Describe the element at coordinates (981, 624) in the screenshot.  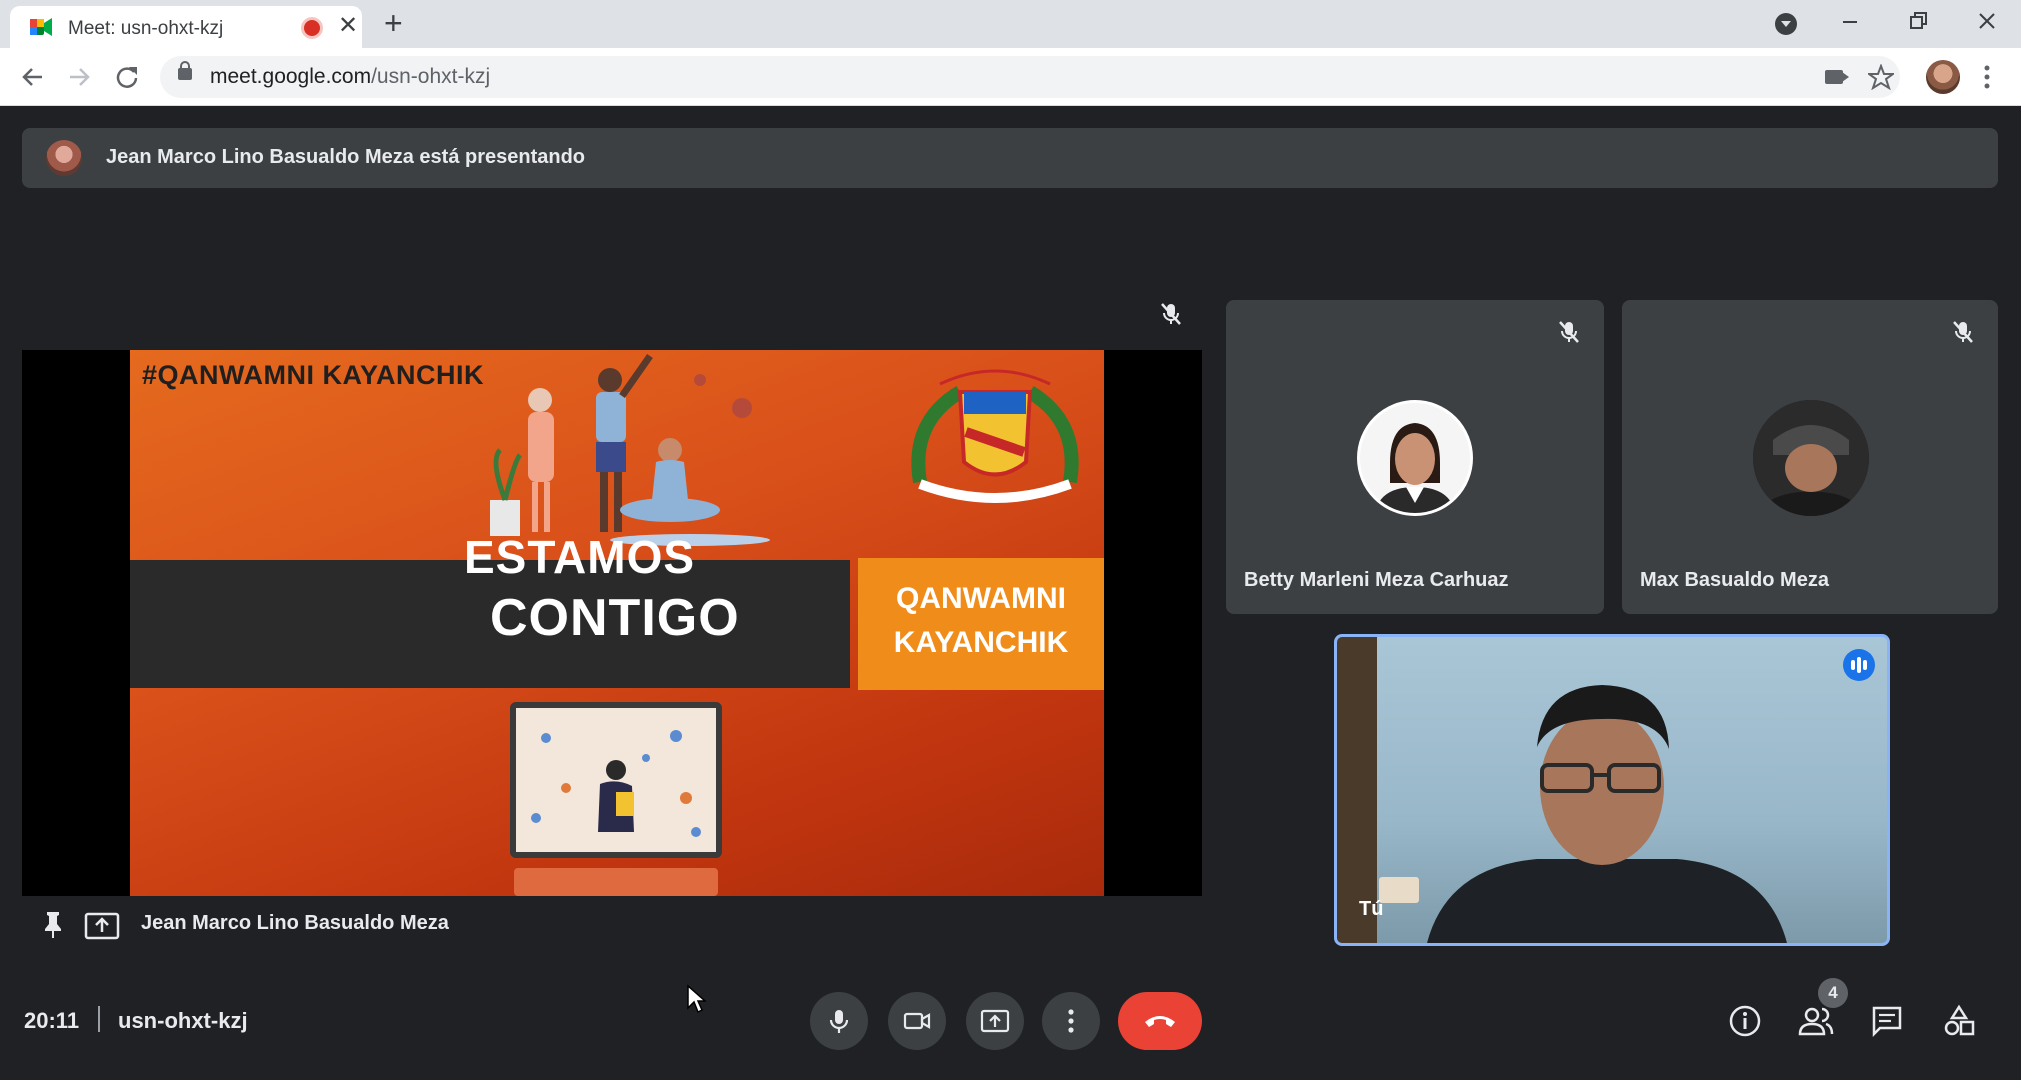
I see `slide-orange-box: QANWAMNI KAYANCHIK` at that location.